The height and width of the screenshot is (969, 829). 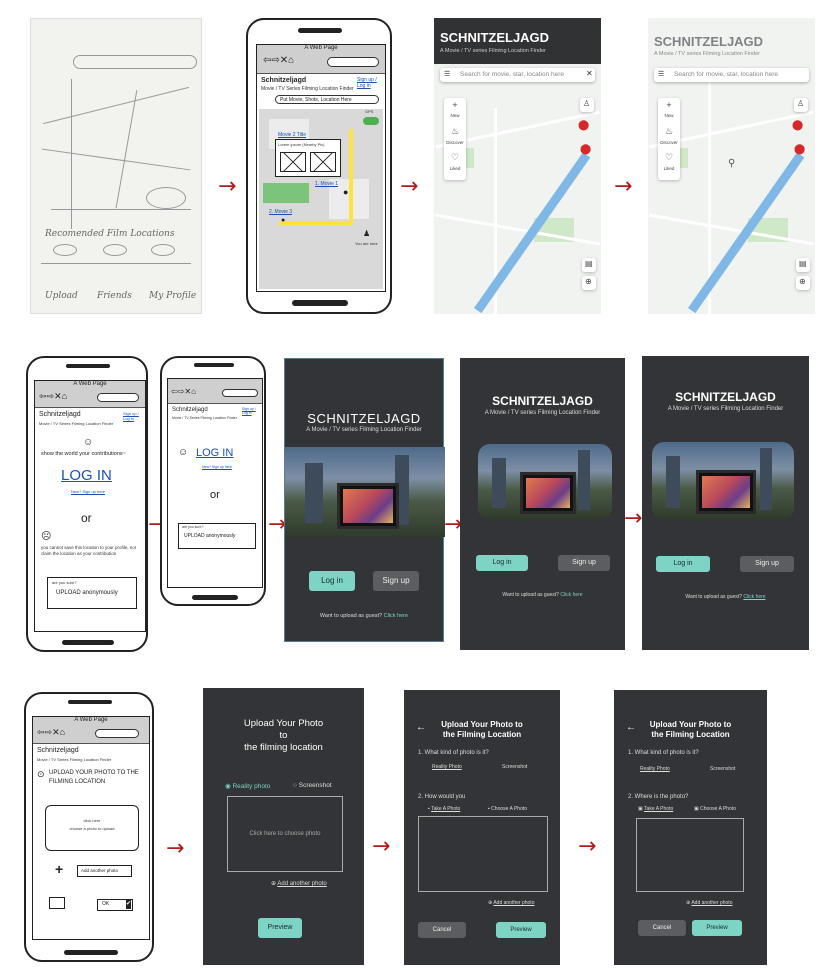 I want to click on sketch-road, so click(x=121, y=209).